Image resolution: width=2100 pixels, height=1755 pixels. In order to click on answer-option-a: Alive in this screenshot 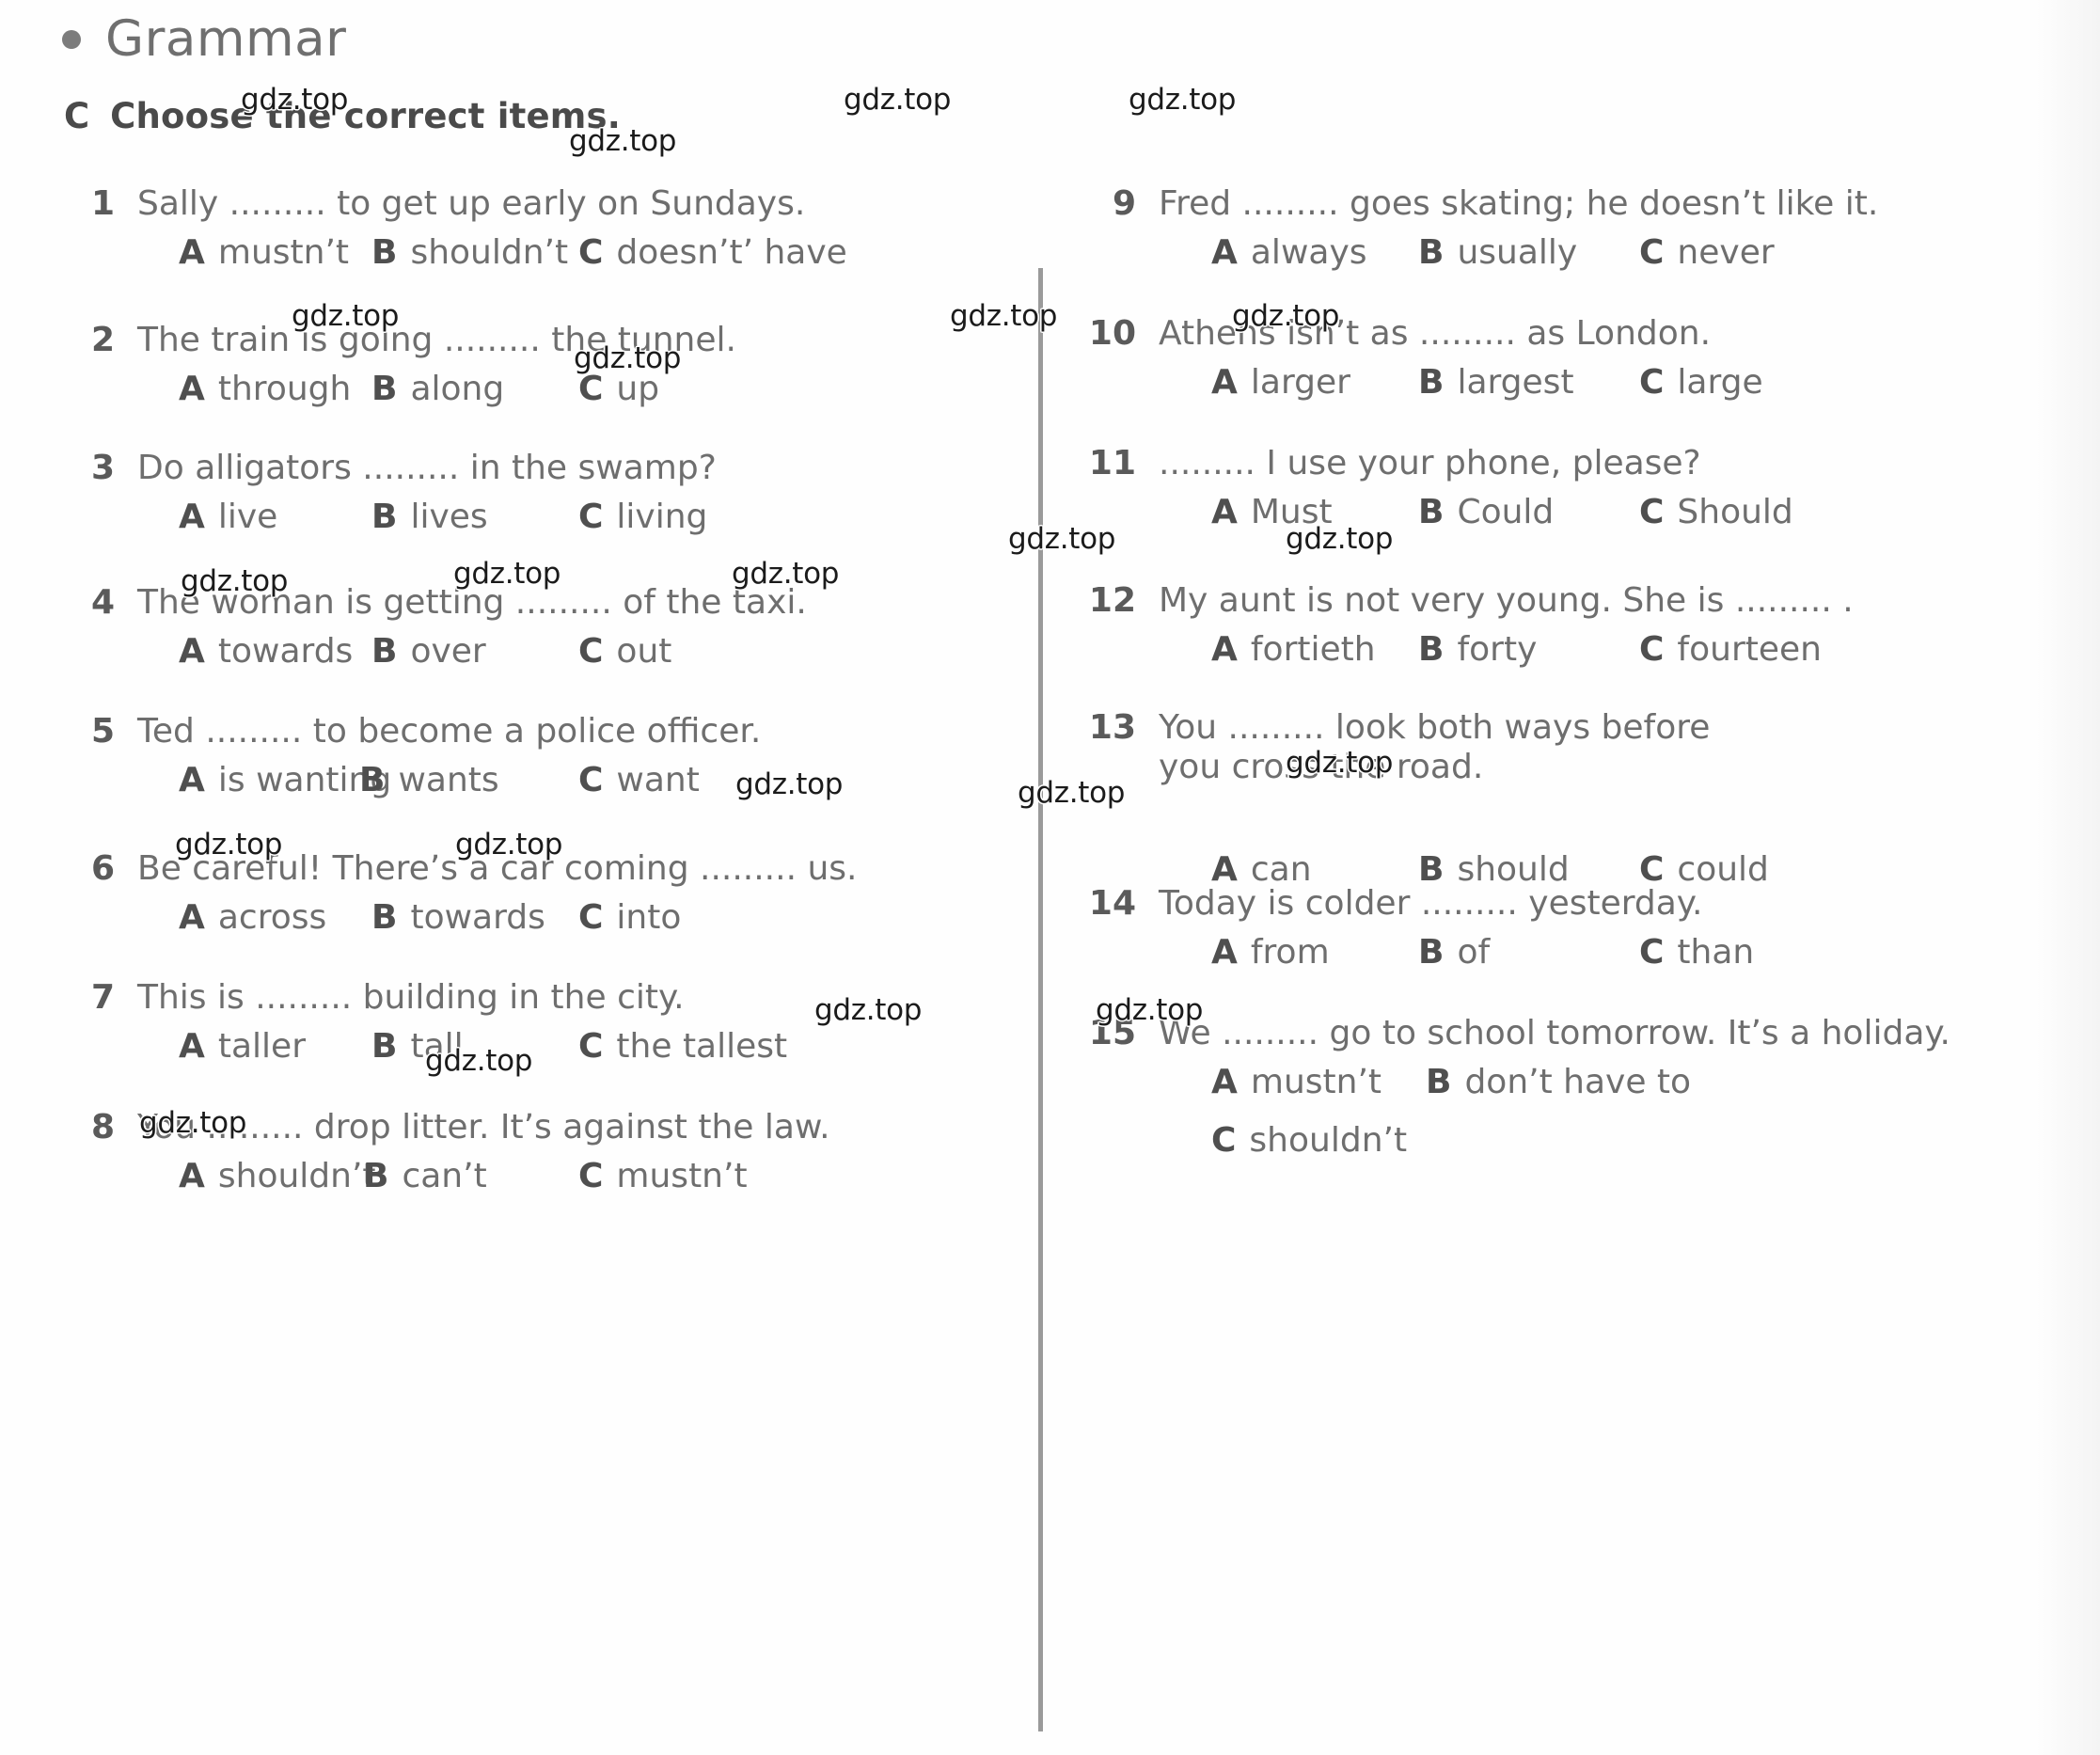, I will do `click(228, 518)`.